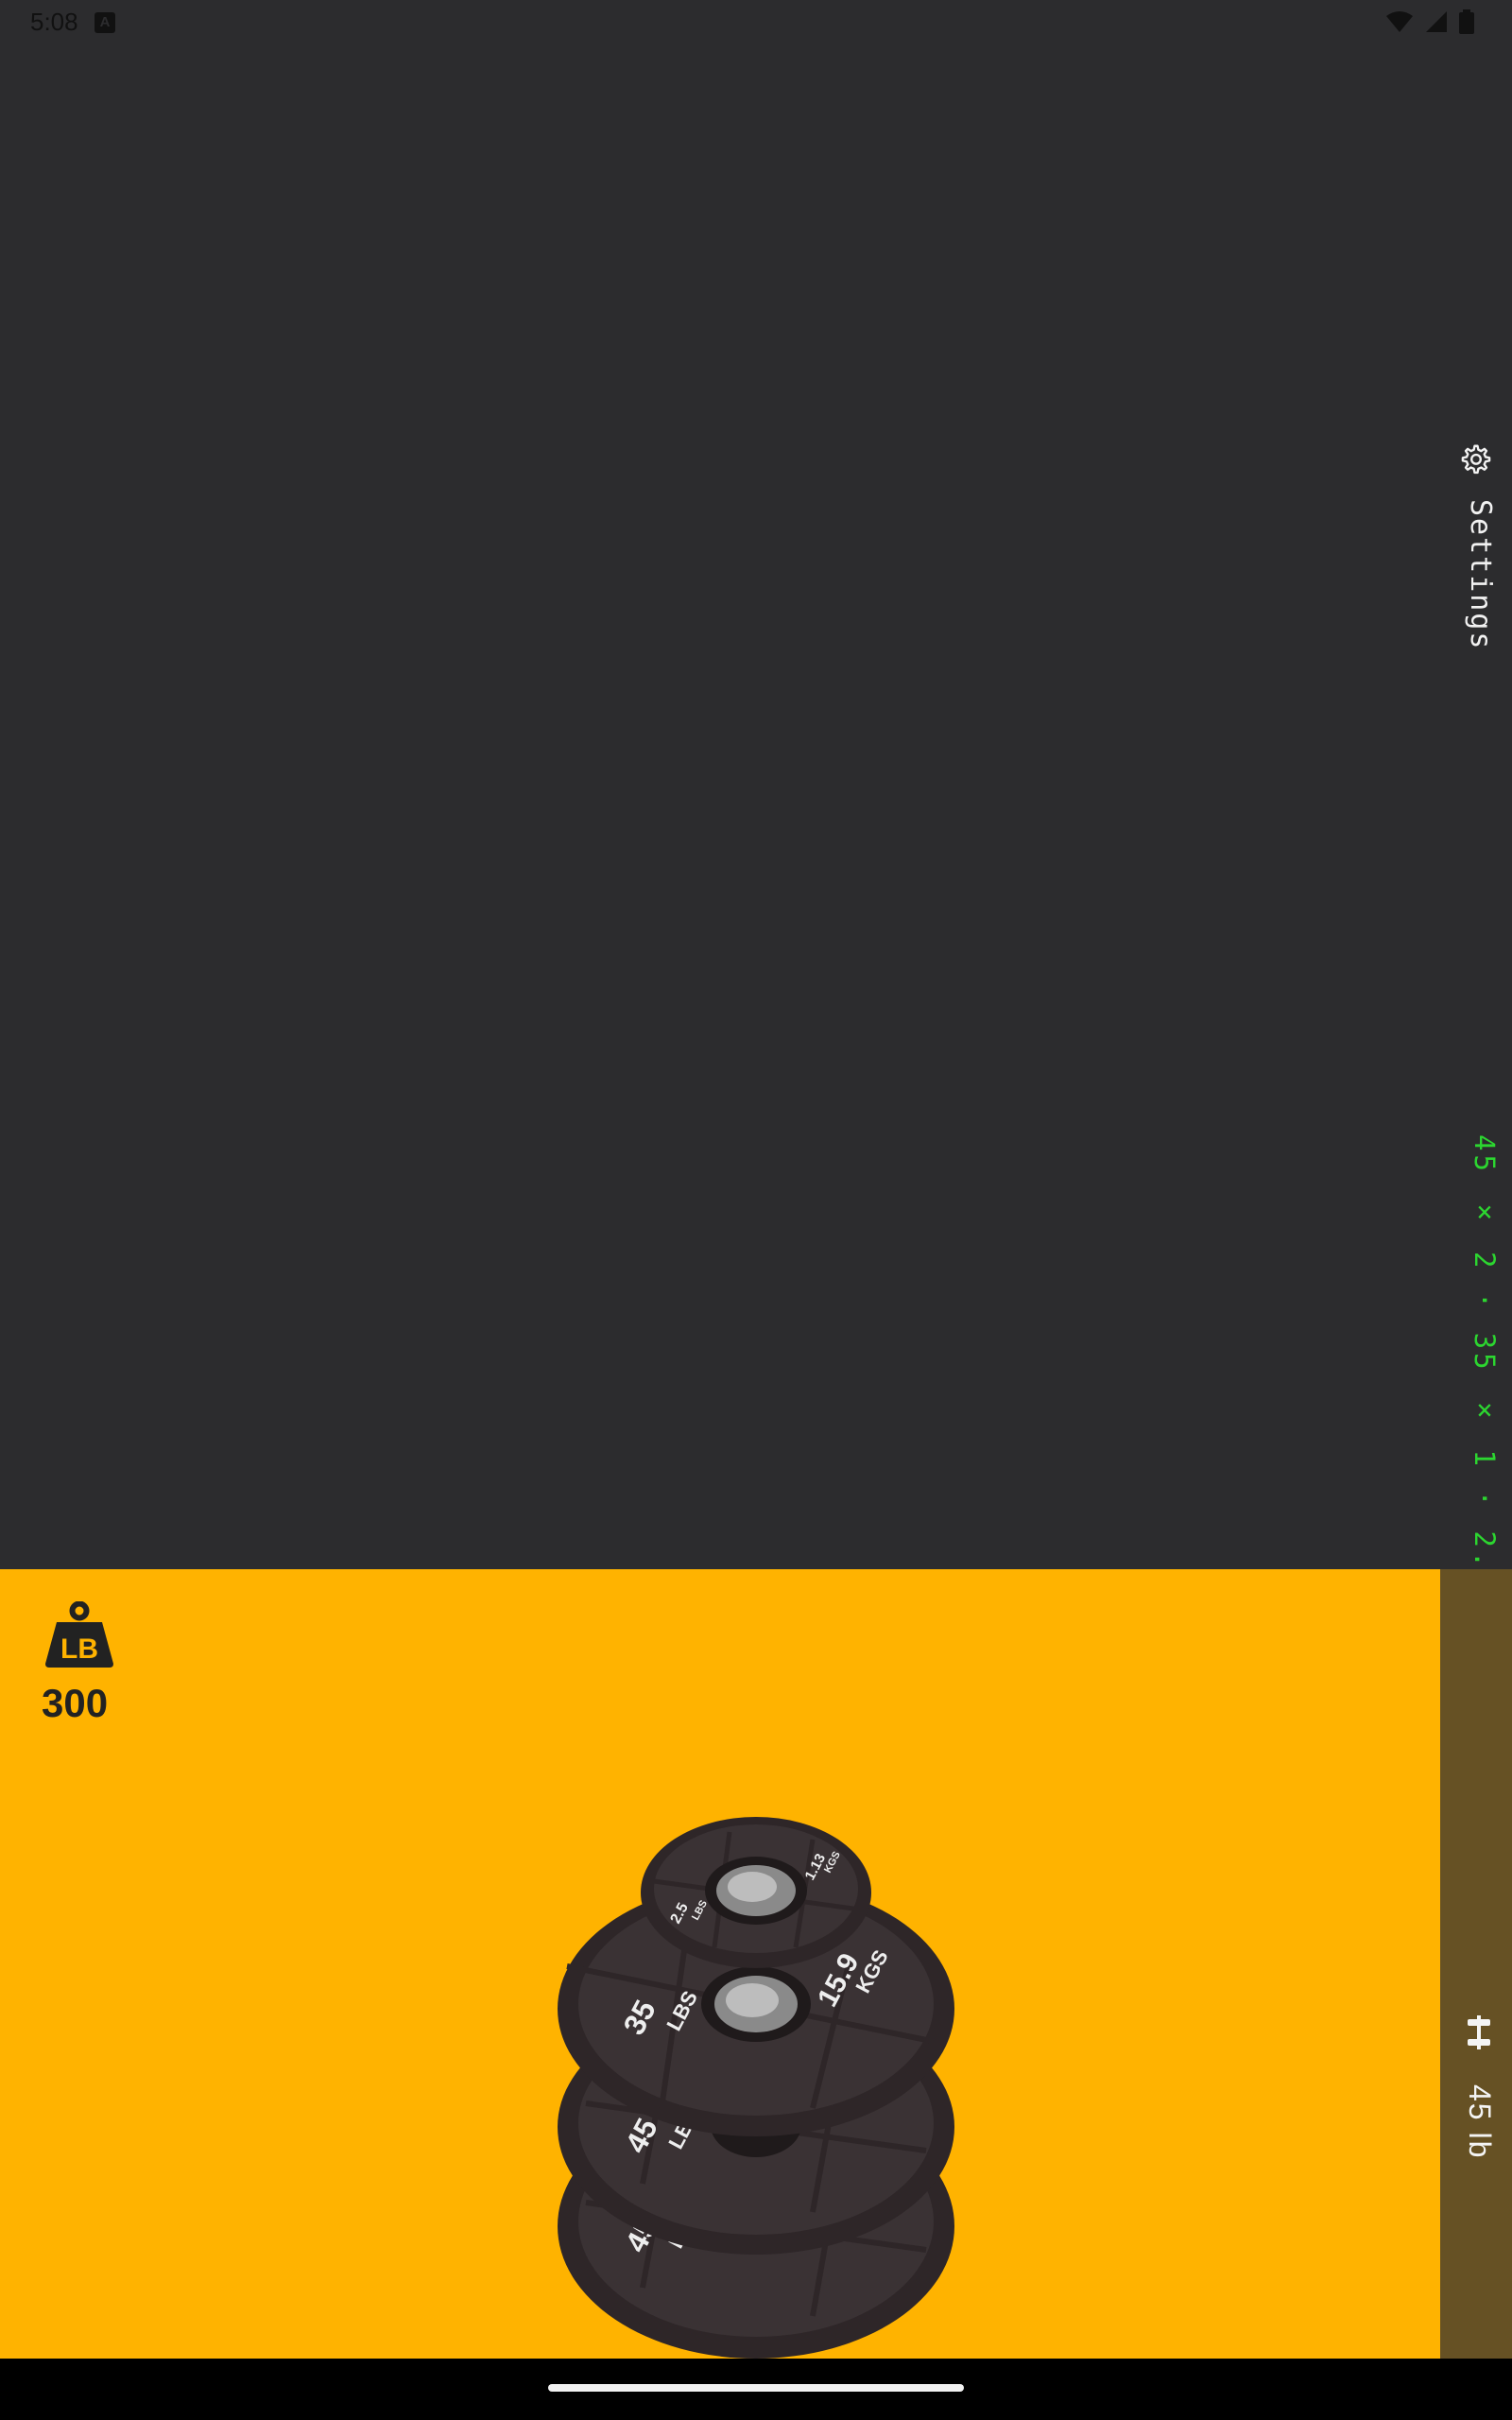  What do you see at coordinates (1399, 22) in the screenshot?
I see `wifi-icon` at bounding box center [1399, 22].